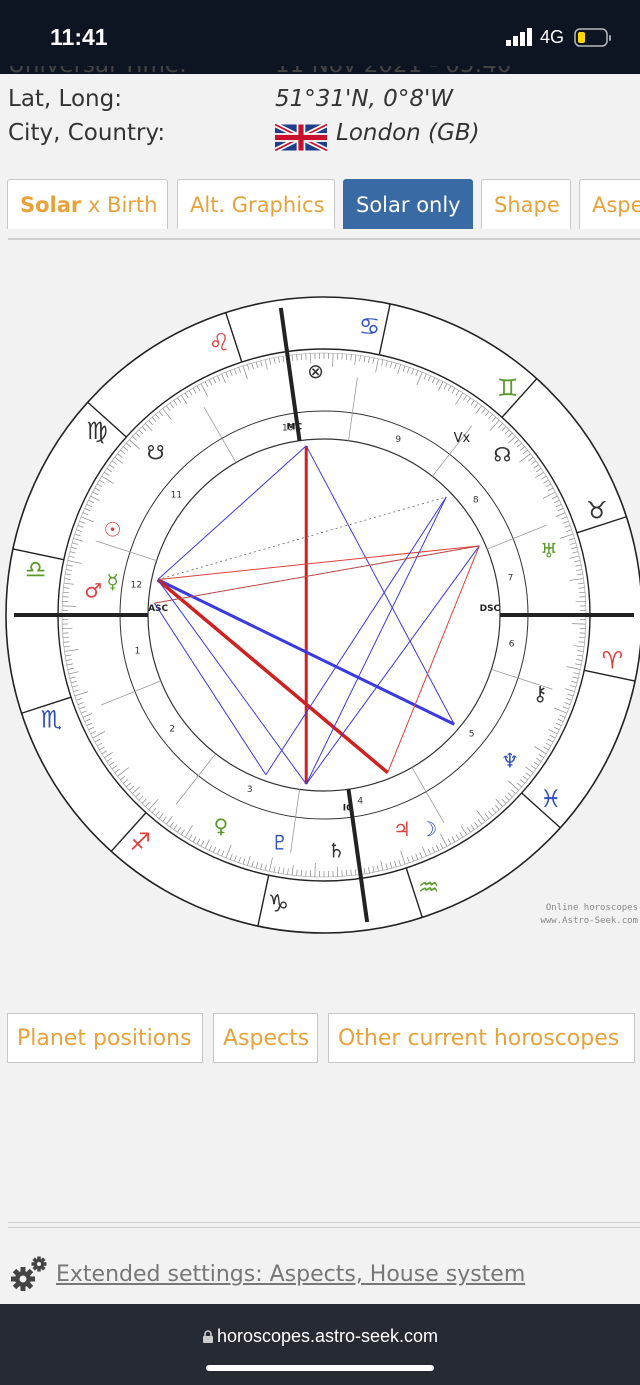  Describe the element at coordinates (156, 452) in the screenshot. I see `planet-glyph: ☋` at that location.